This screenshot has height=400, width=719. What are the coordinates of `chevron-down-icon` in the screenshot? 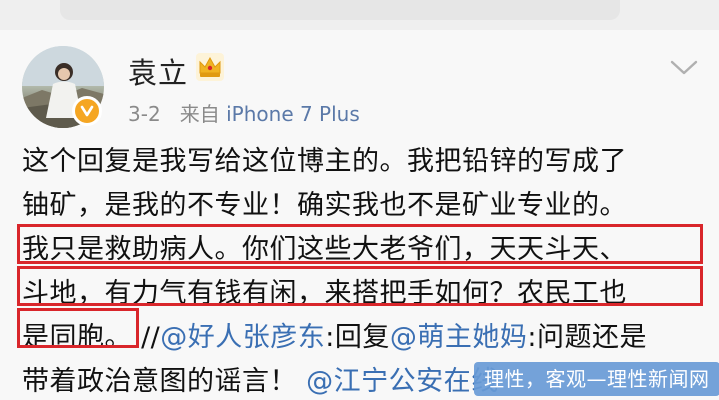 It's located at (684, 68).